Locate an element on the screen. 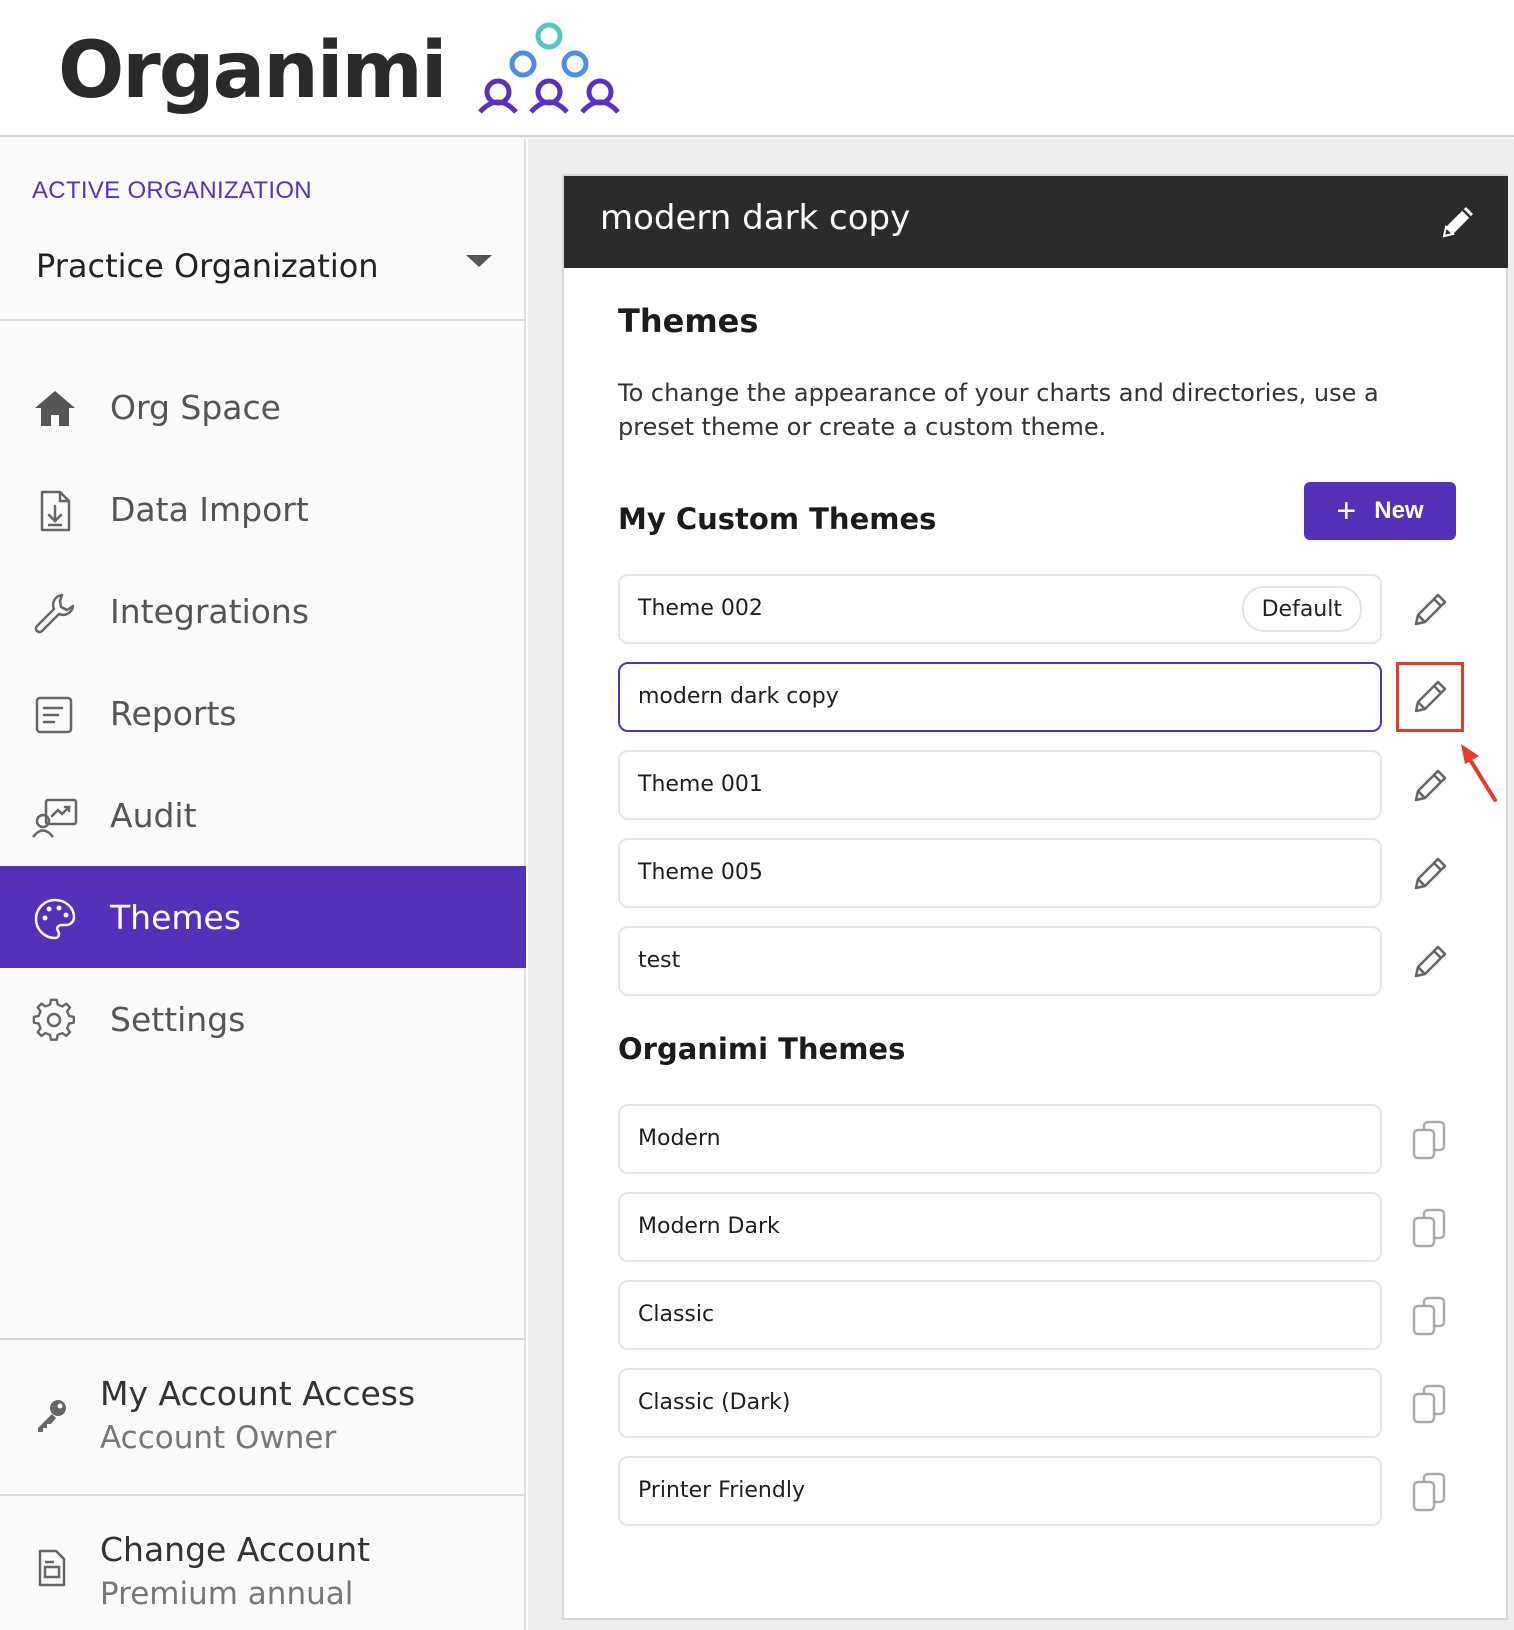  palette-icon is located at coordinates (55, 919).